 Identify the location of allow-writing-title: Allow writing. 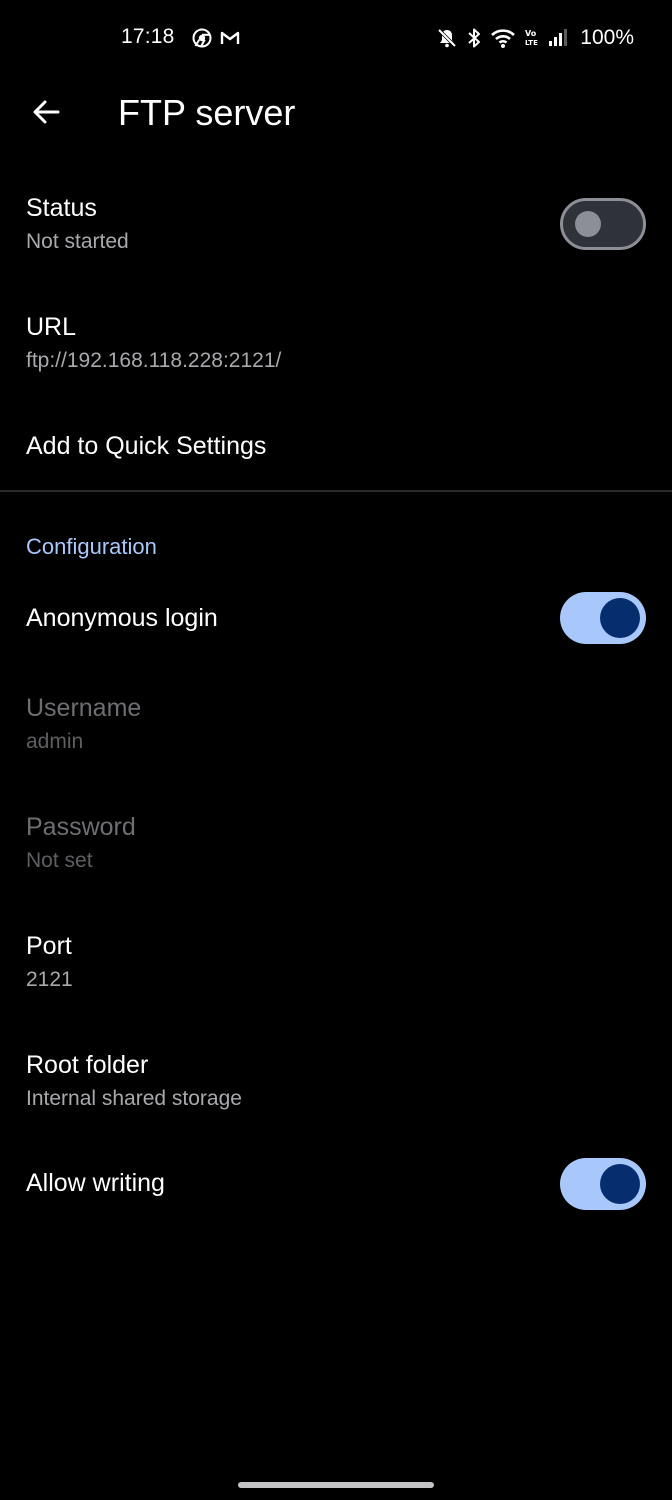
(95, 1183).